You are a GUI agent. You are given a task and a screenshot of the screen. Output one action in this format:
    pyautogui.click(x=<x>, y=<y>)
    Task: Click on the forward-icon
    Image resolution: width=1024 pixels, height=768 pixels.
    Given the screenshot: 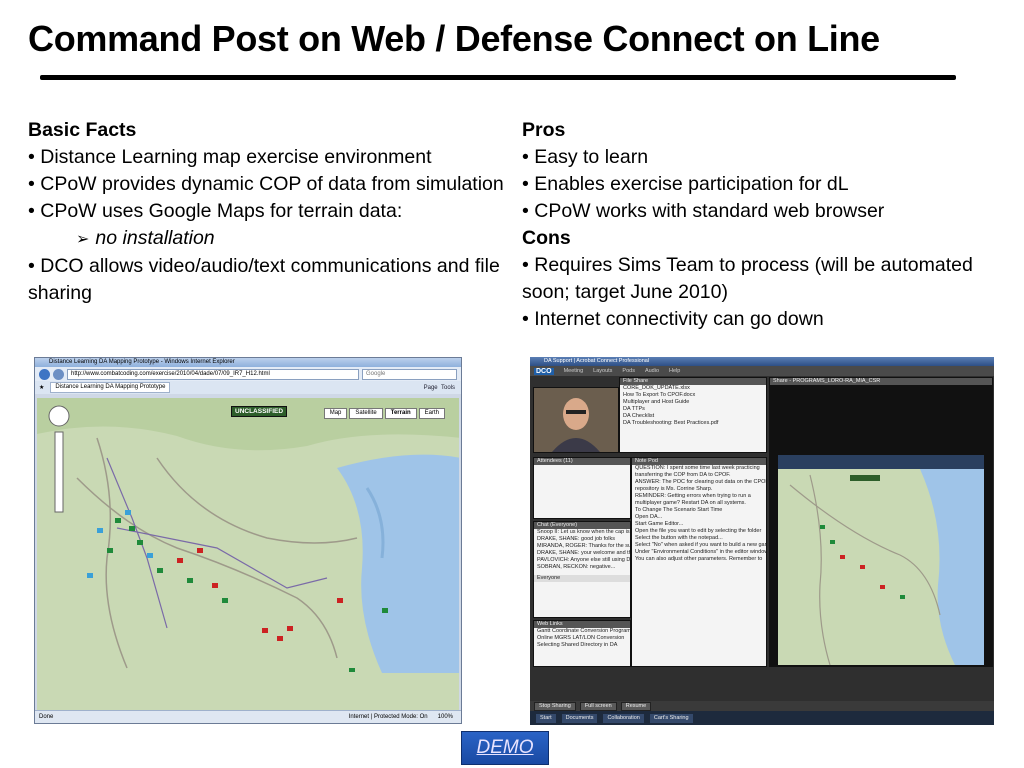 What is the action you would take?
    pyautogui.click(x=58, y=374)
    